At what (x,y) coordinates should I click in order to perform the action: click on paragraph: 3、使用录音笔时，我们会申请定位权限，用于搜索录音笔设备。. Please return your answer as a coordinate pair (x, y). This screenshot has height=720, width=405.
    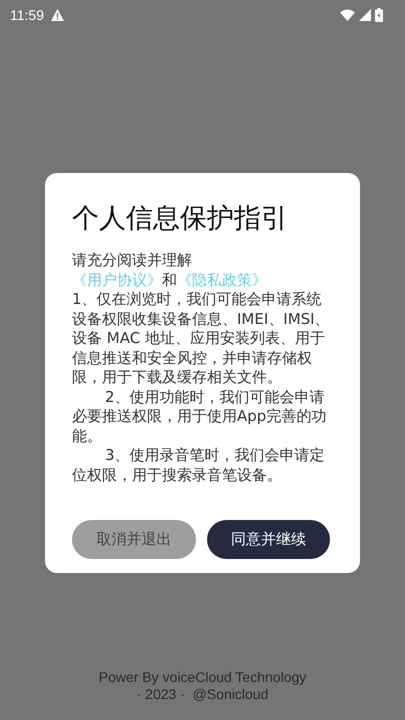
    Looking at the image, I should click on (199, 465).